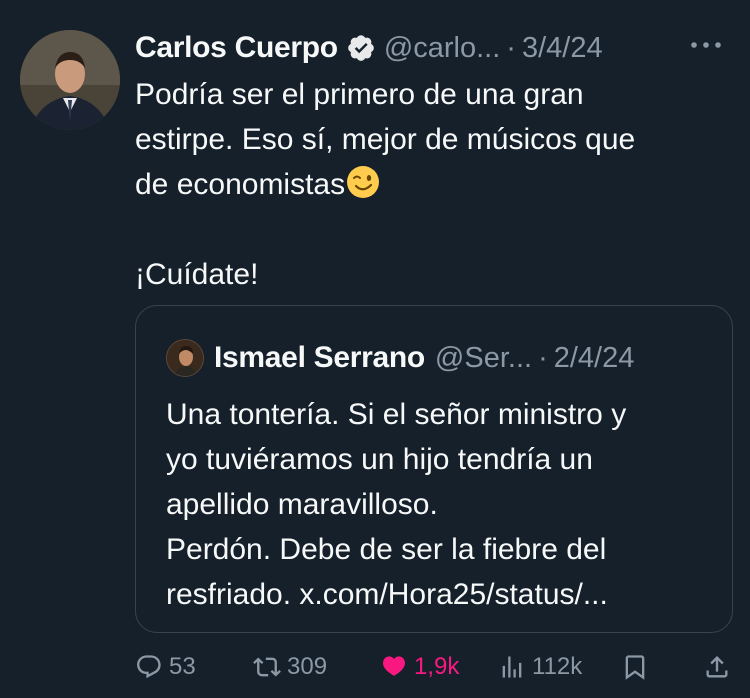 The height and width of the screenshot is (698, 750). I want to click on tweet-header: Carlos Cuerpo @carlo... · 3/4/24, so click(435, 48).